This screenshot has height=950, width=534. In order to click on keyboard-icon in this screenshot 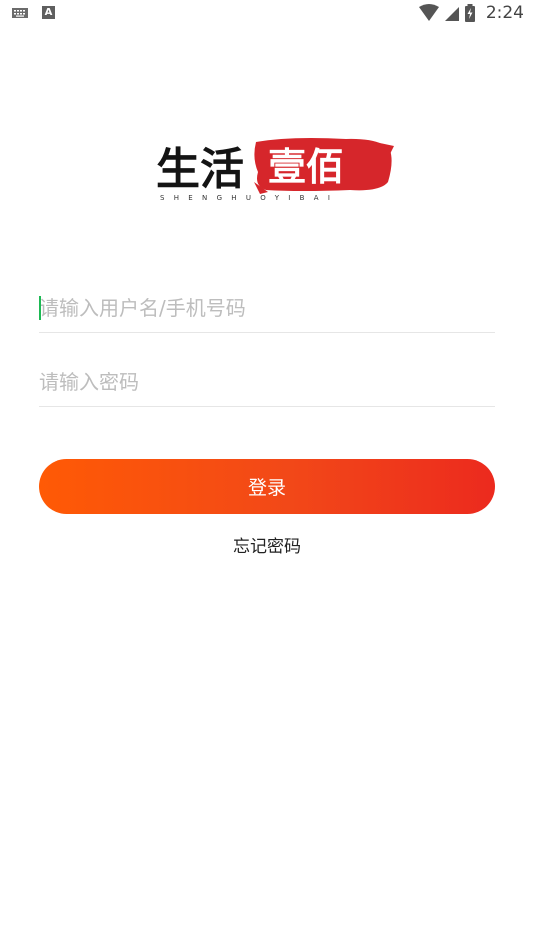, I will do `click(20, 12)`.